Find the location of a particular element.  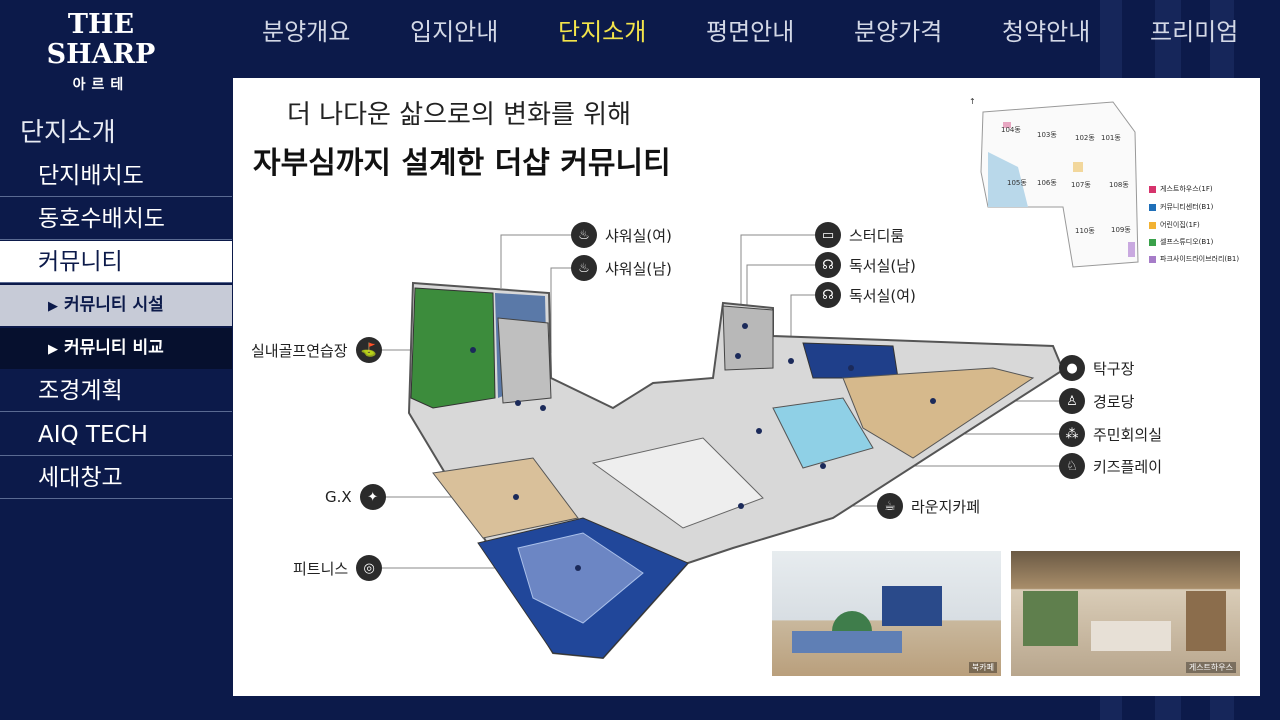

sidebar-item-landscape: 조경계획 is located at coordinates (116, 391).